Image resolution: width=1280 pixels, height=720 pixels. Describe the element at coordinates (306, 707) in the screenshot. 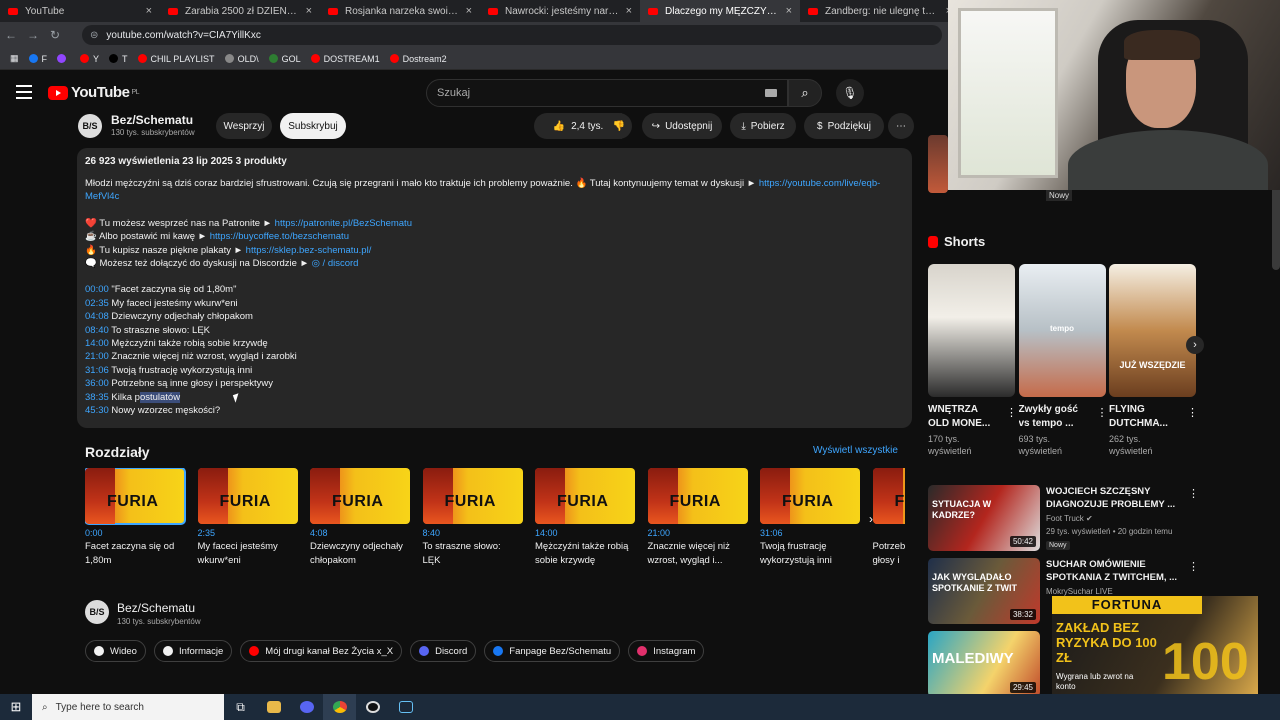

I see `discord-taskbar-icon` at that location.